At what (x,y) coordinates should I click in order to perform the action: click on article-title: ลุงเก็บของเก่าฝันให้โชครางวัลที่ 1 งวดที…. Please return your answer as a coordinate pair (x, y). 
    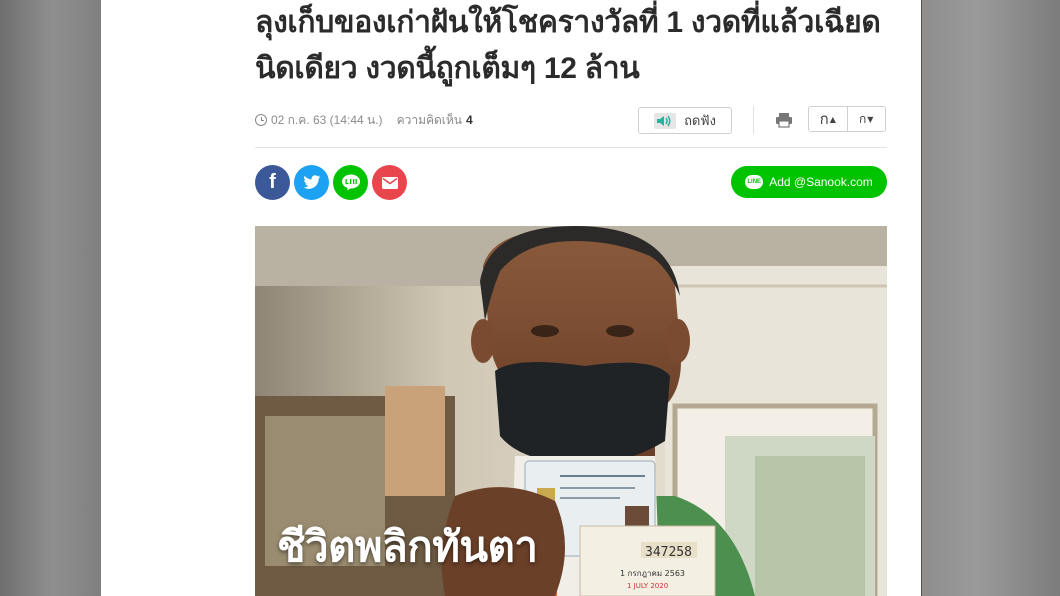
    Looking at the image, I should click on (575, 46).